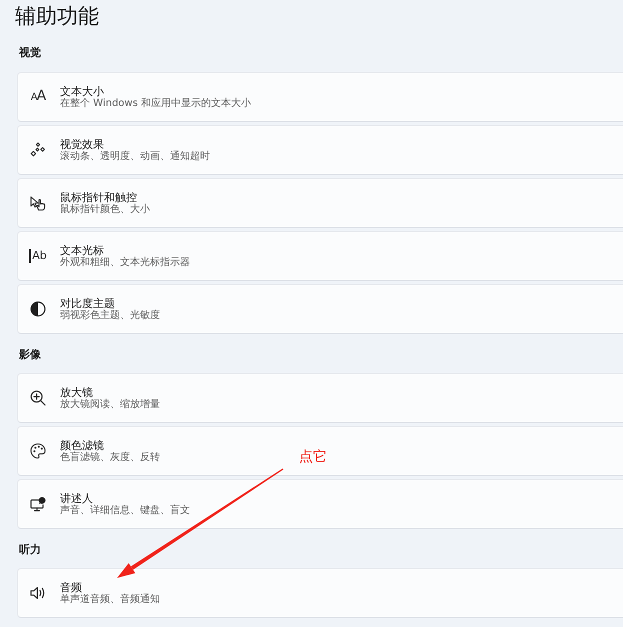  I want to click on item-title: 颜色滤镜, so click(82, 445).